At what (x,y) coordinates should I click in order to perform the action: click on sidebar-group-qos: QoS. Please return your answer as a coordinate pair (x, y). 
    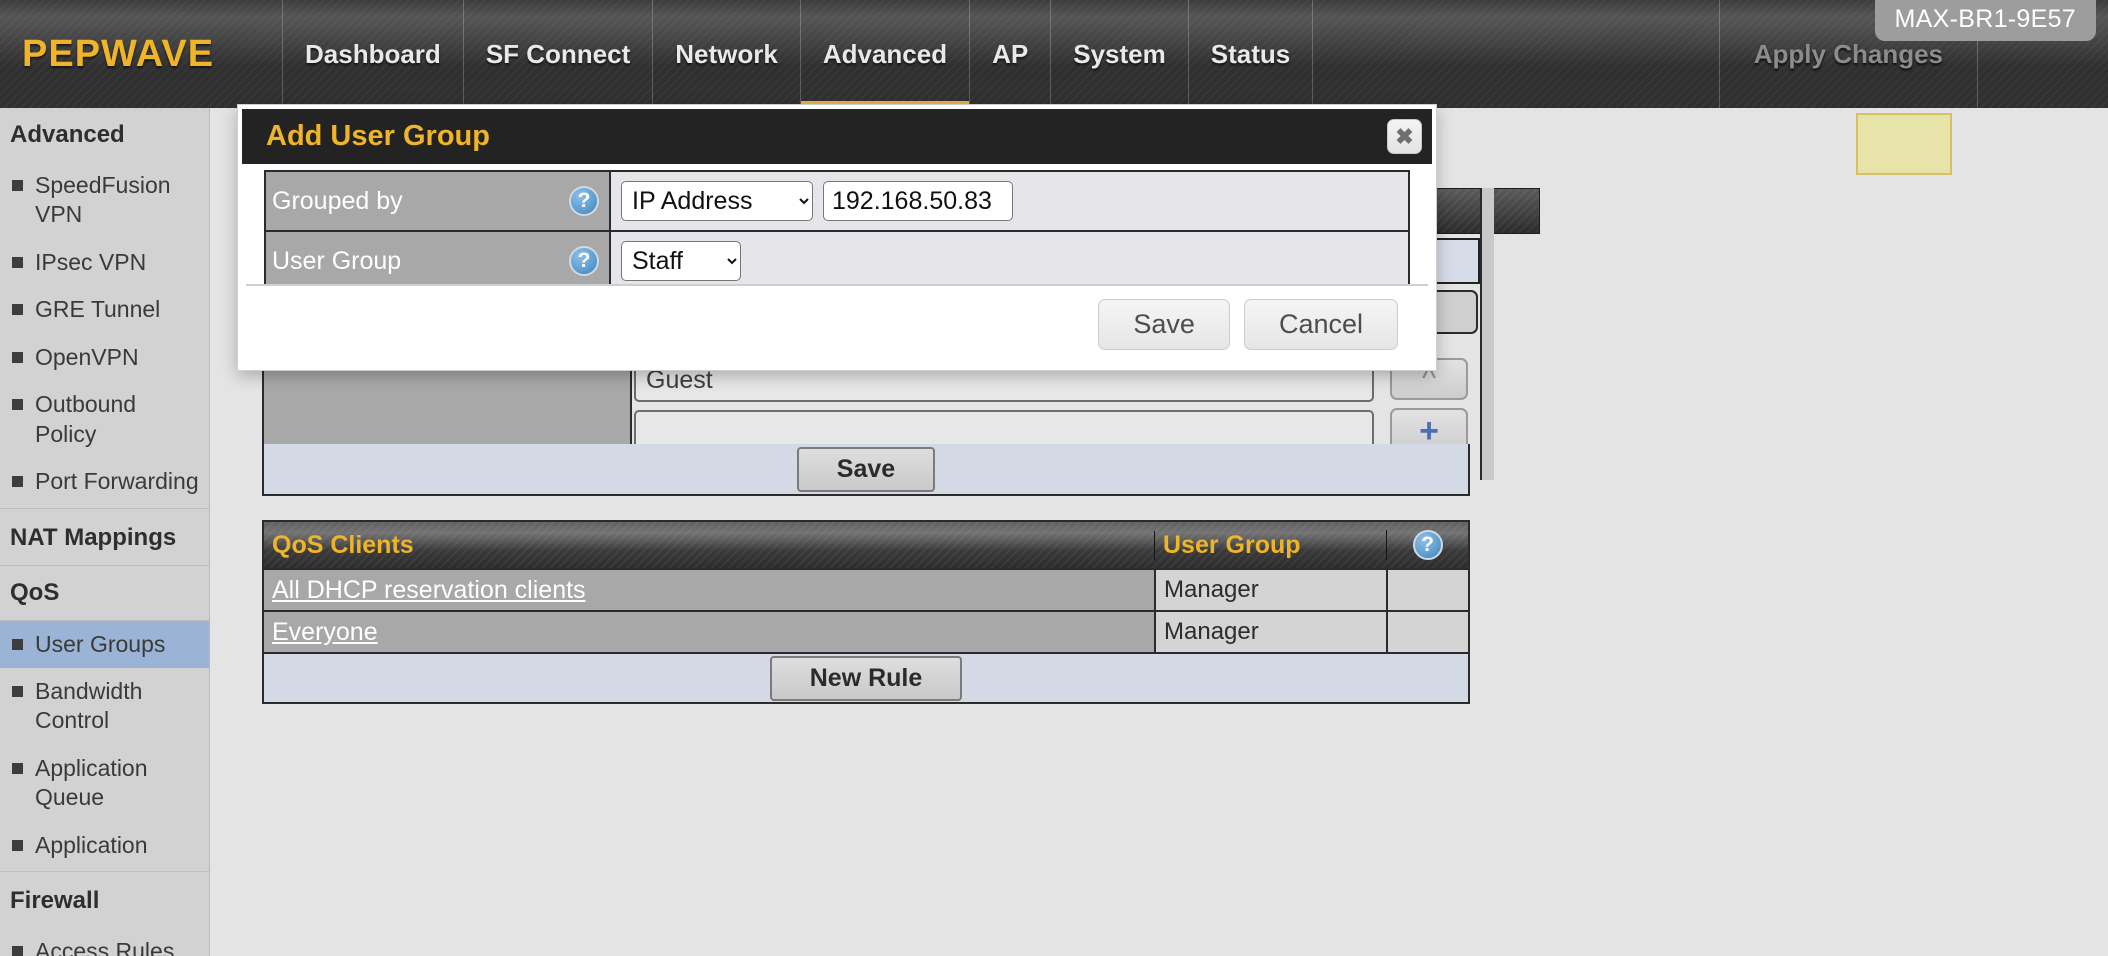
    Looking at the image, I should click on (104, 593).